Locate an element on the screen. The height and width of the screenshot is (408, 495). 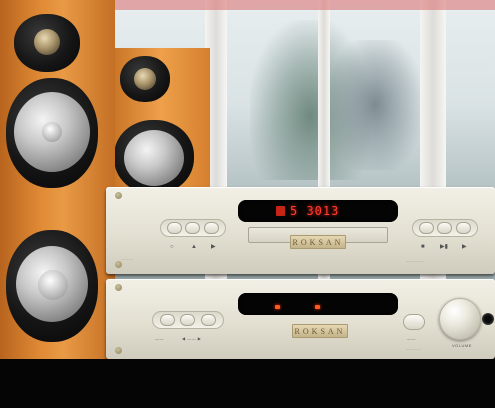
mode-button is located at coordinates (167, 320).